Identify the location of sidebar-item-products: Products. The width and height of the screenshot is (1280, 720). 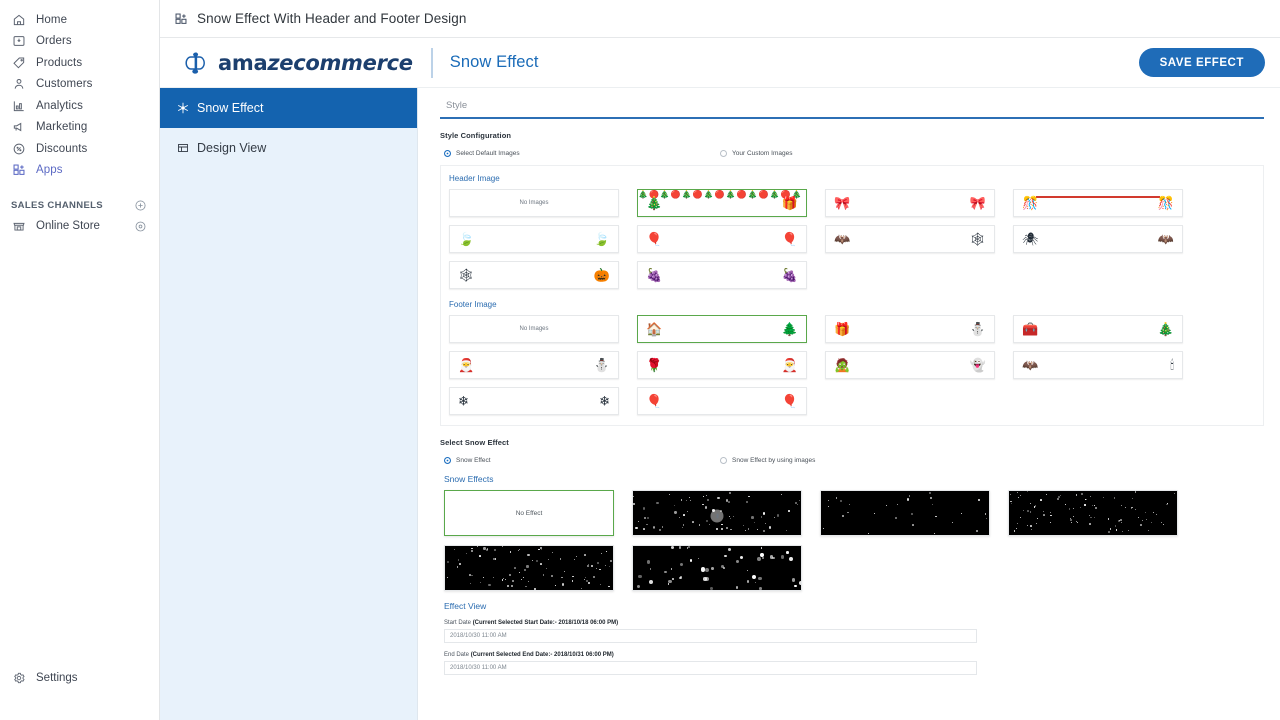
(79, 63).